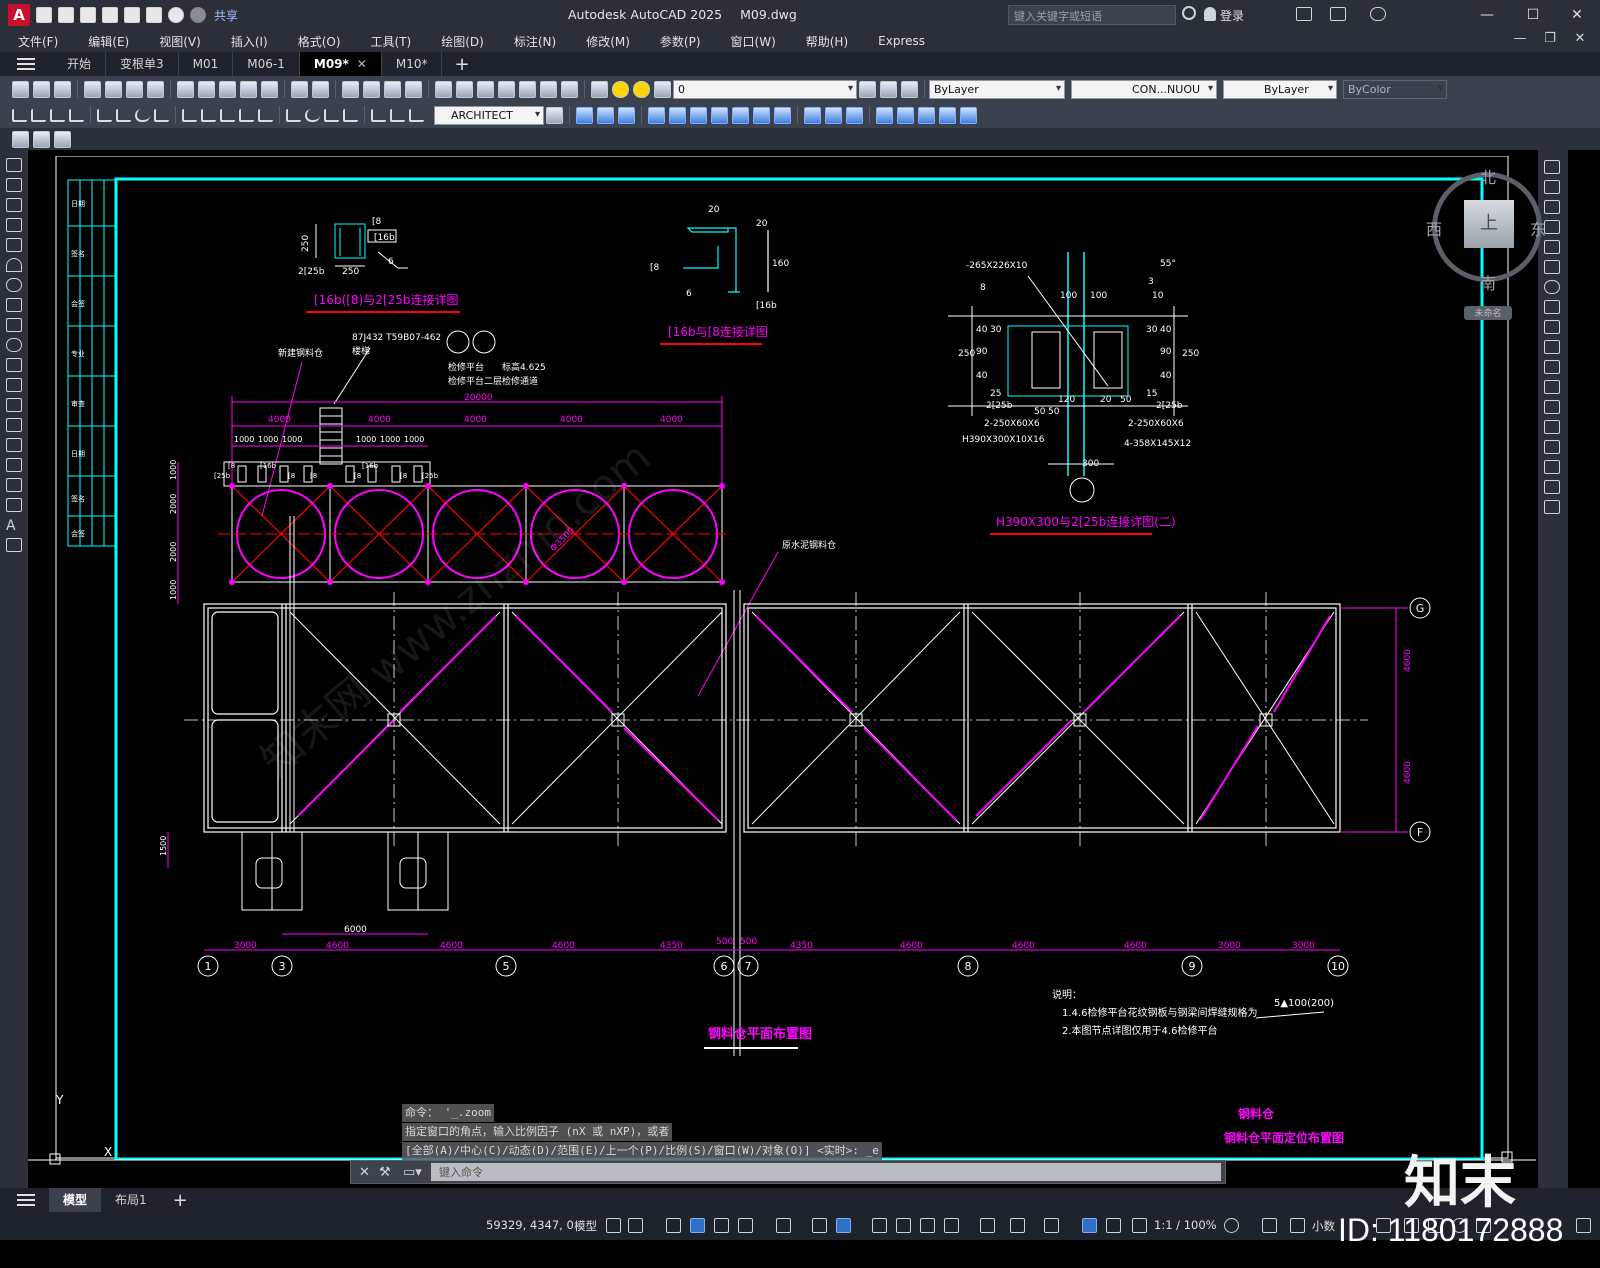  I want to click on plot-icon, so click(92, 89).